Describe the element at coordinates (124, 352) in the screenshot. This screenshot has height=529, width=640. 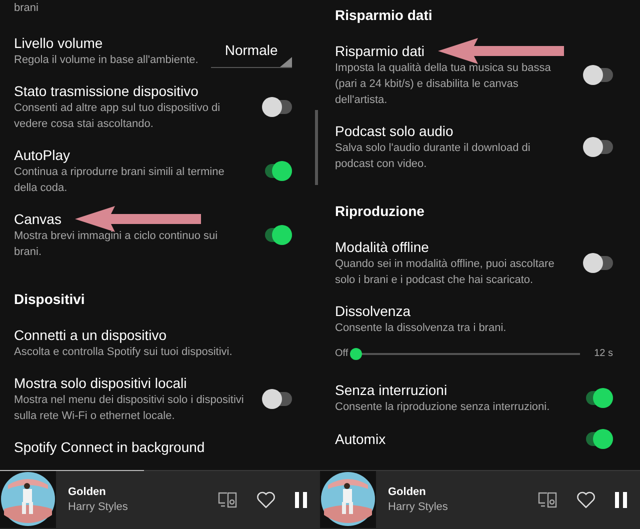
I see `setting-description: Ascolta e controlla Spotify sui tuoi dispositivi.` at that location.